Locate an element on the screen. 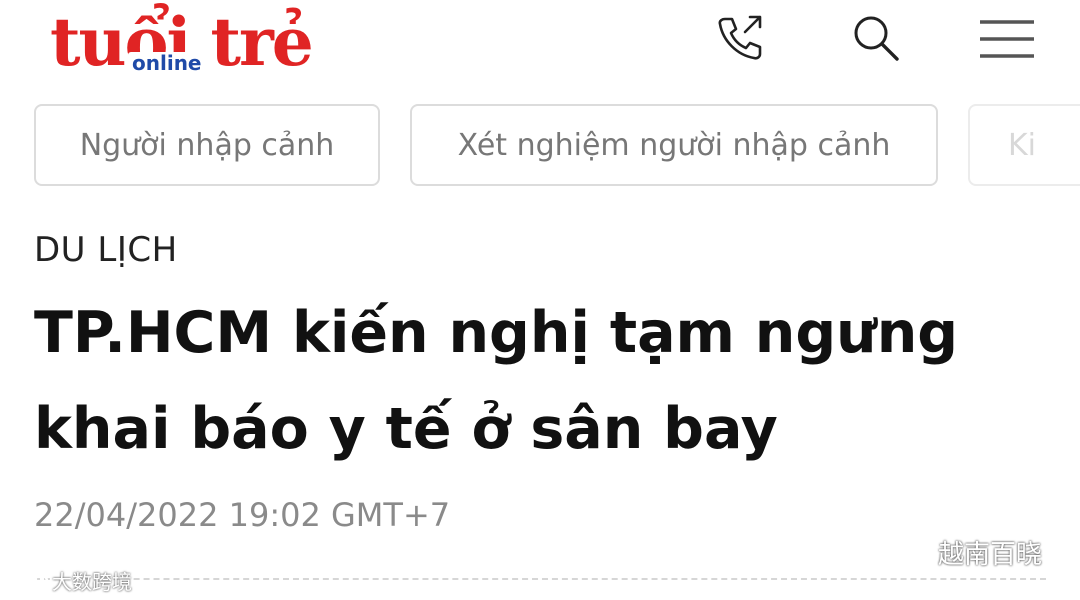 Image resolution: width=1080 pixels, height=600 pixels. menu-button is located at coordinates (1006, 38).